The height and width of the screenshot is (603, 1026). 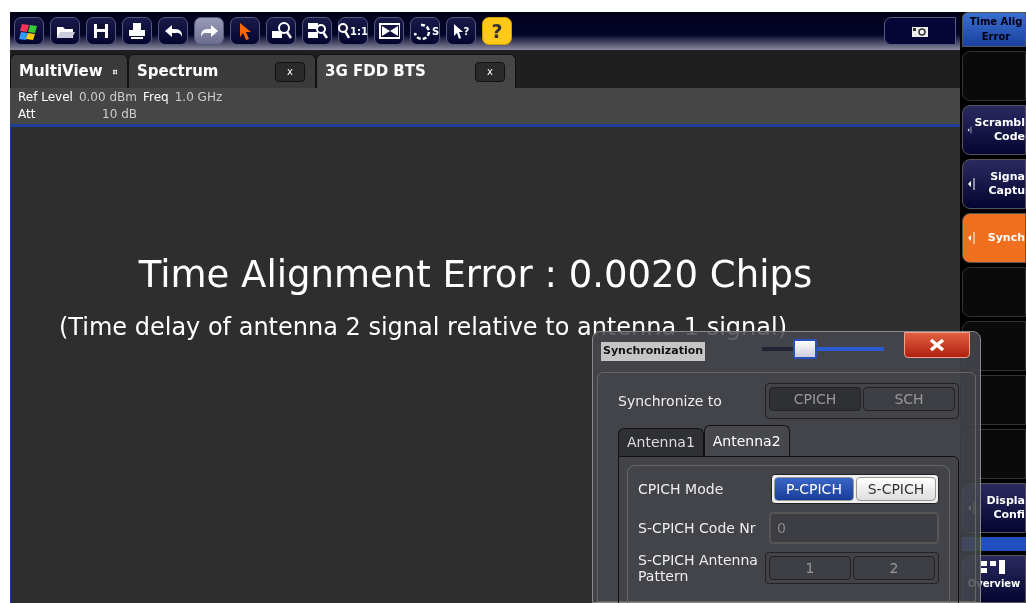 I want to click on pointer-icon, so click(x=458, y=31).